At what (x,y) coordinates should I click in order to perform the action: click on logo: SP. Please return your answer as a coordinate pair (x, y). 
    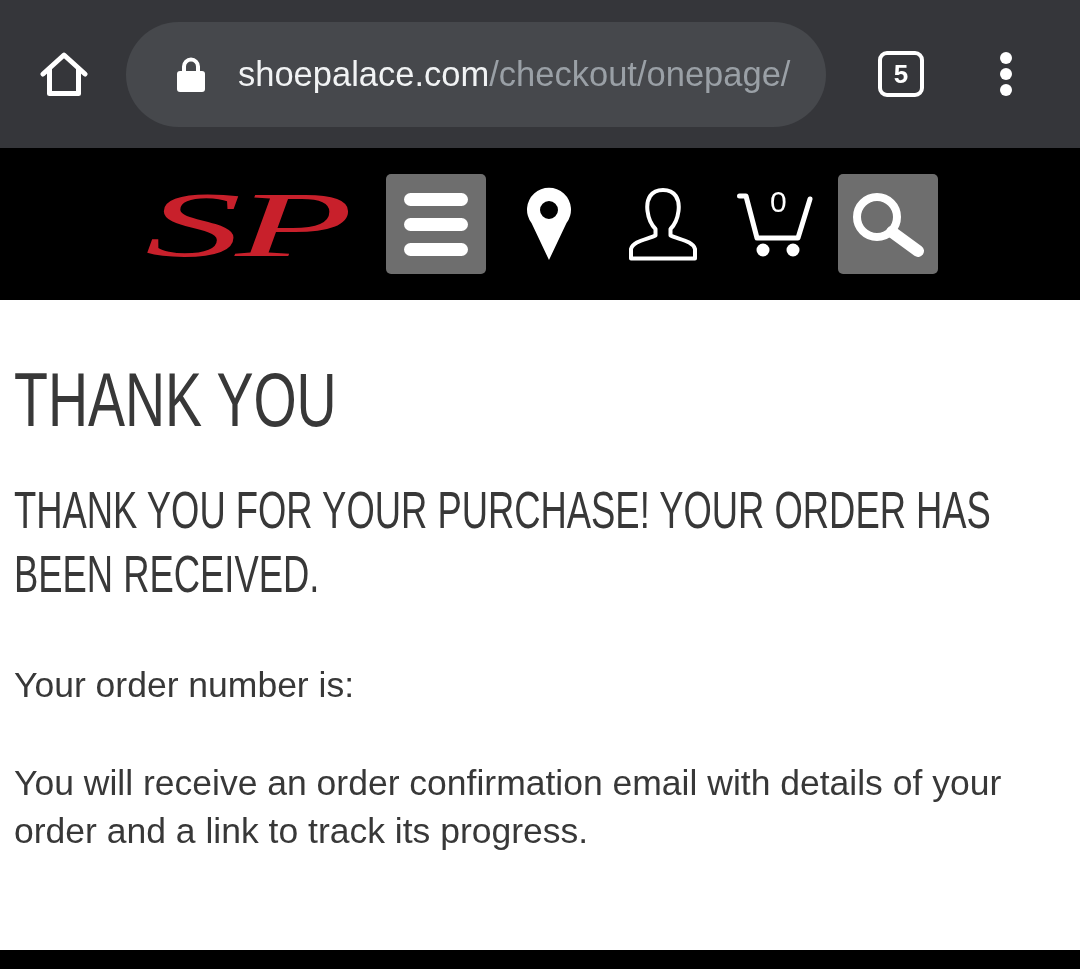
    Looking at the image, I should click on (246, 224).